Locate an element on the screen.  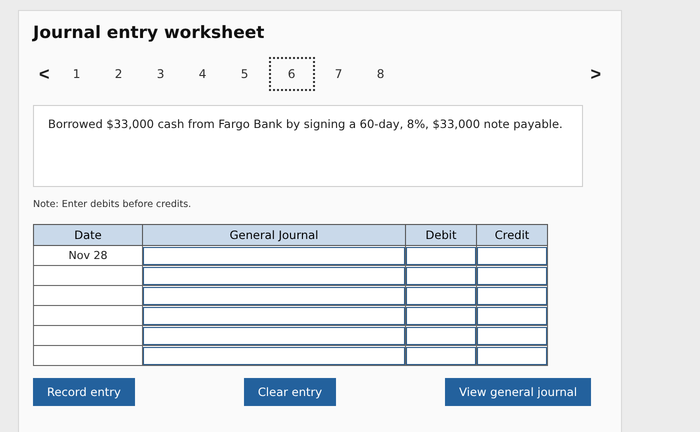
page-tab: 1 is located at coordinates (76, 74).